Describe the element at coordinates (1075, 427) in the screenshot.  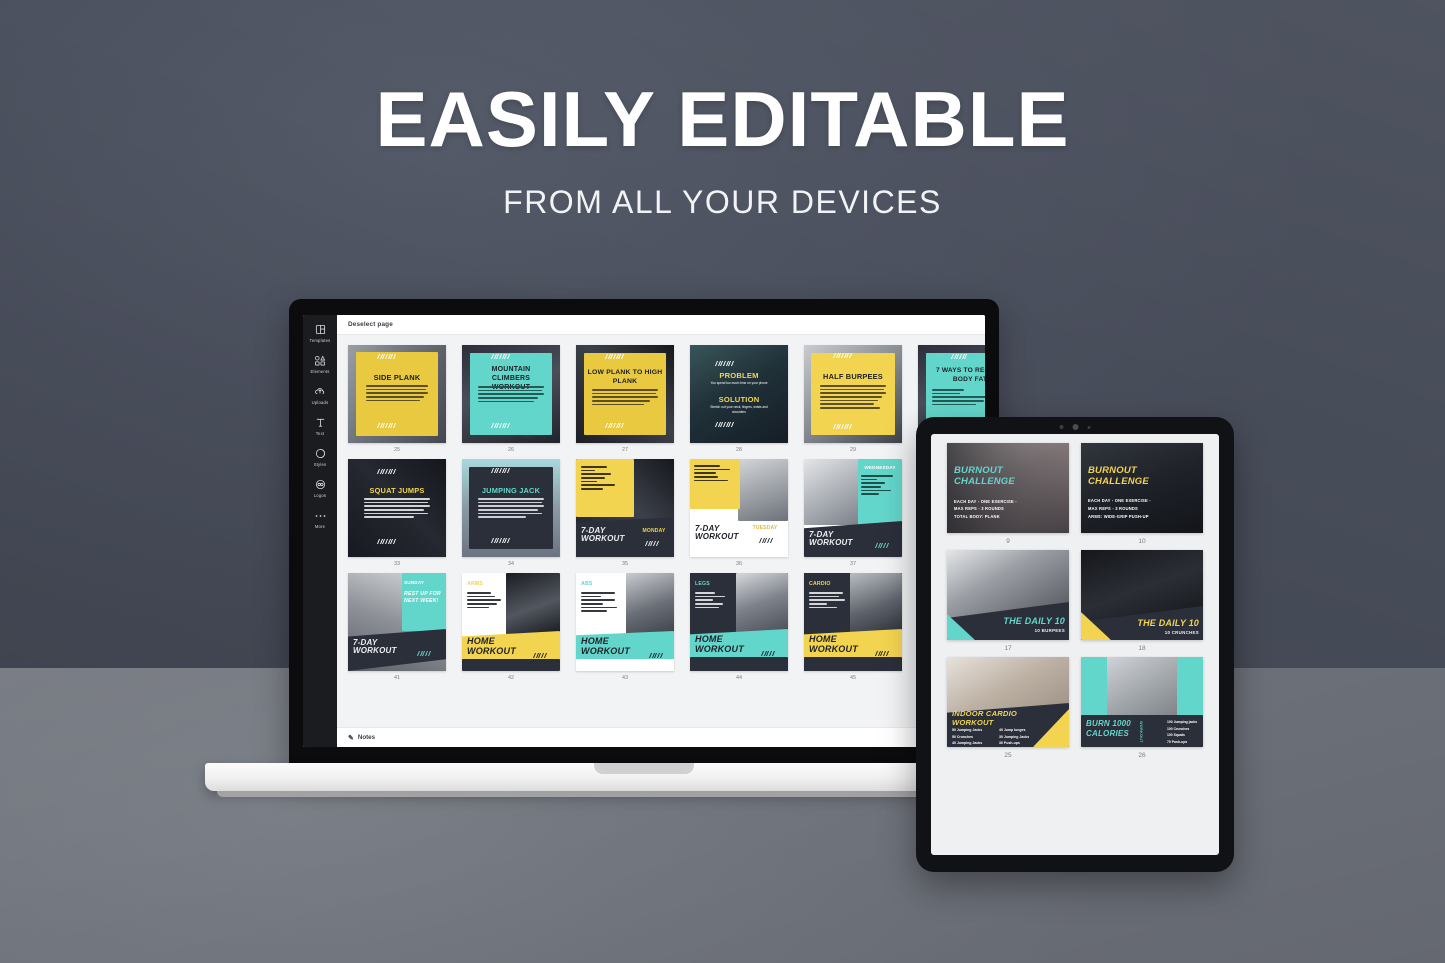
I see `camera-dot-icon` at that location.